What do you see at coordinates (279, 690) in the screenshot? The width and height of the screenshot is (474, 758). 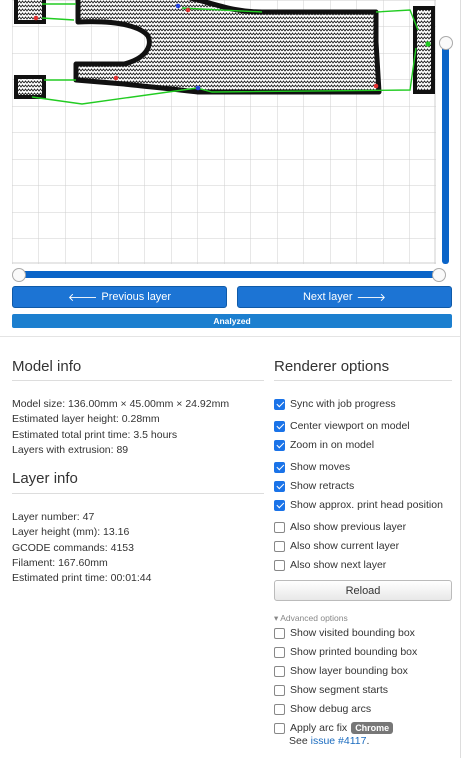 I see `show-segment-starts-checkbox` at bounding box center [279, 690].